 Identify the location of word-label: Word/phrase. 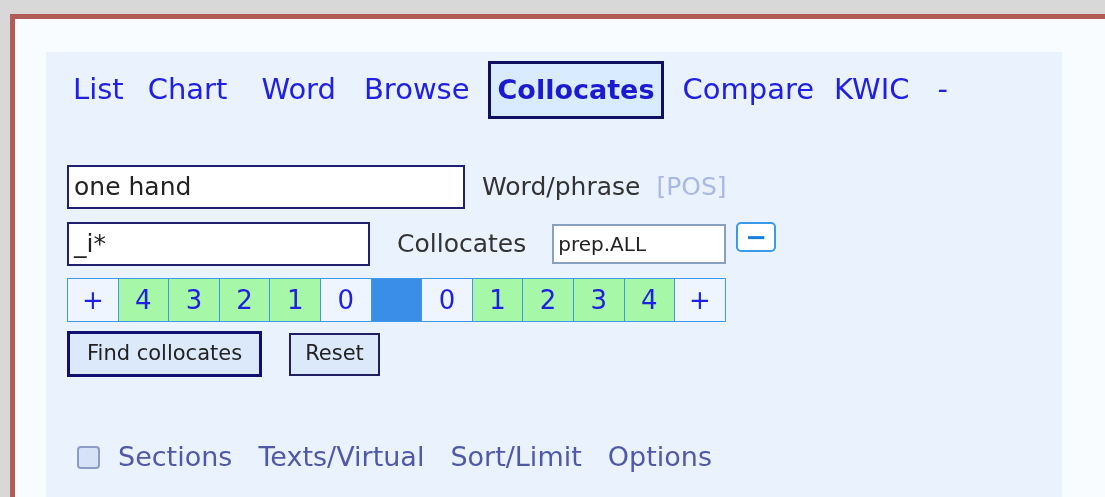
(561, 187).